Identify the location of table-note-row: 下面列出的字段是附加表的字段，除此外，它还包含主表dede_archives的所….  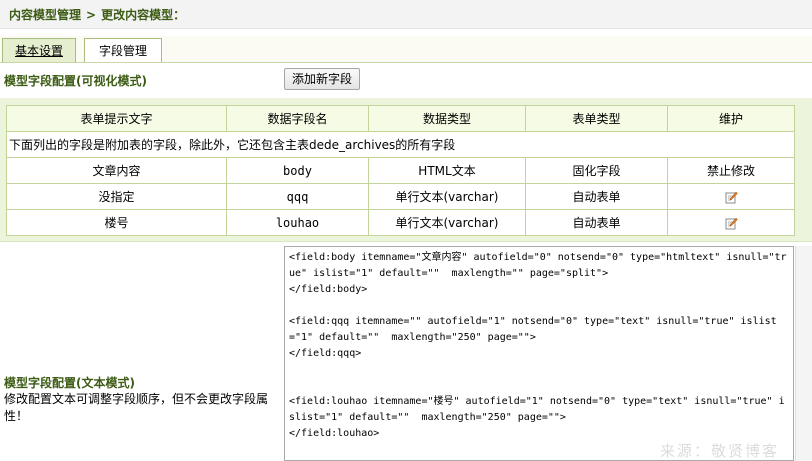
(400, 144).